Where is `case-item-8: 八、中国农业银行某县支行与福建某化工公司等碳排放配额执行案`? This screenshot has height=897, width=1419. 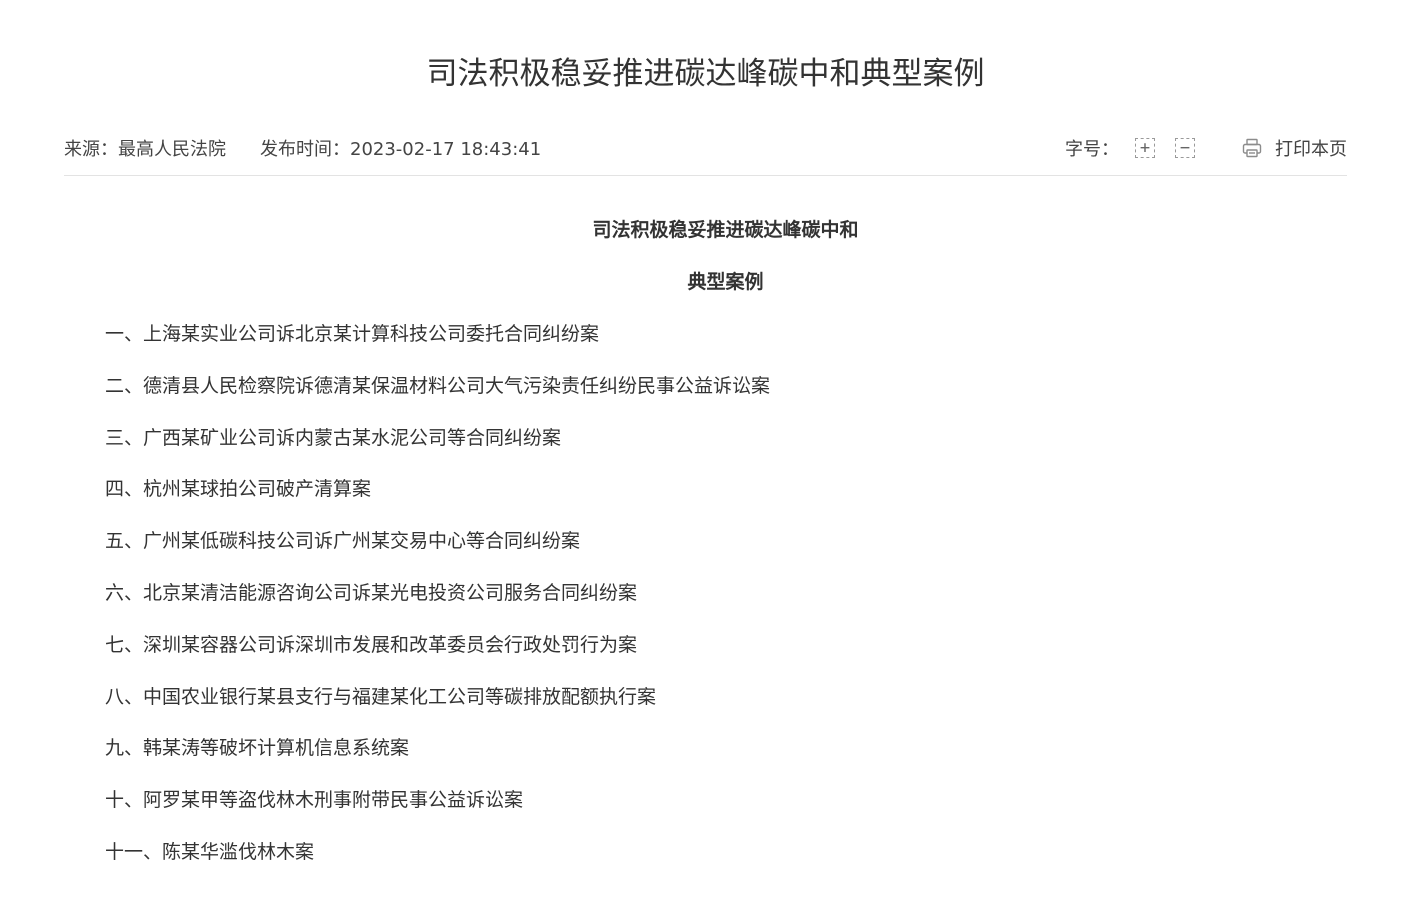
case-item-8: 八、中国农业银行某县支行与福建某化工公司等碳排放配额执行案 is located at coordinates (381, 696).